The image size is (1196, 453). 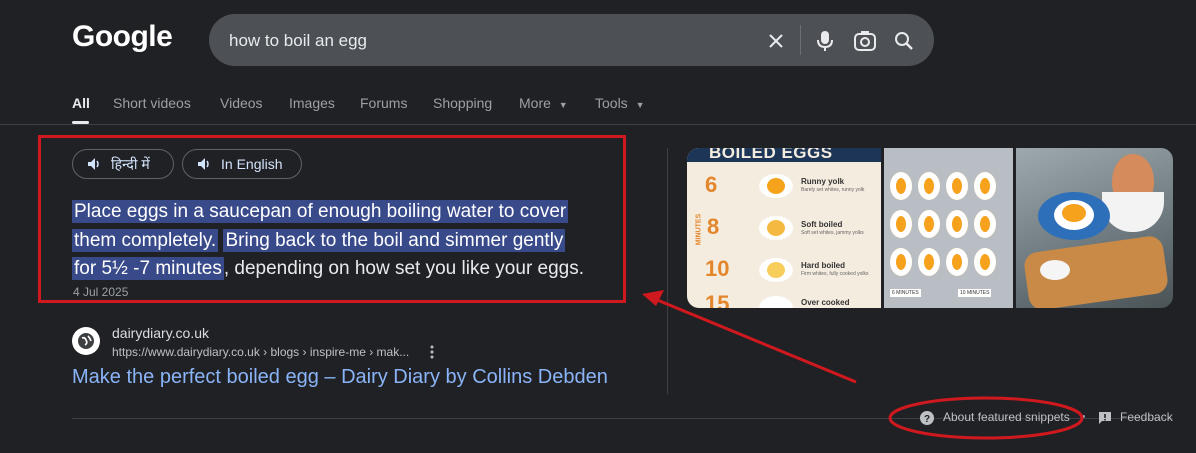 What do you see at coordinates (653, 298) in the screenshot?
I see `annotation-arrowhead` at bounding box center [653, 298].